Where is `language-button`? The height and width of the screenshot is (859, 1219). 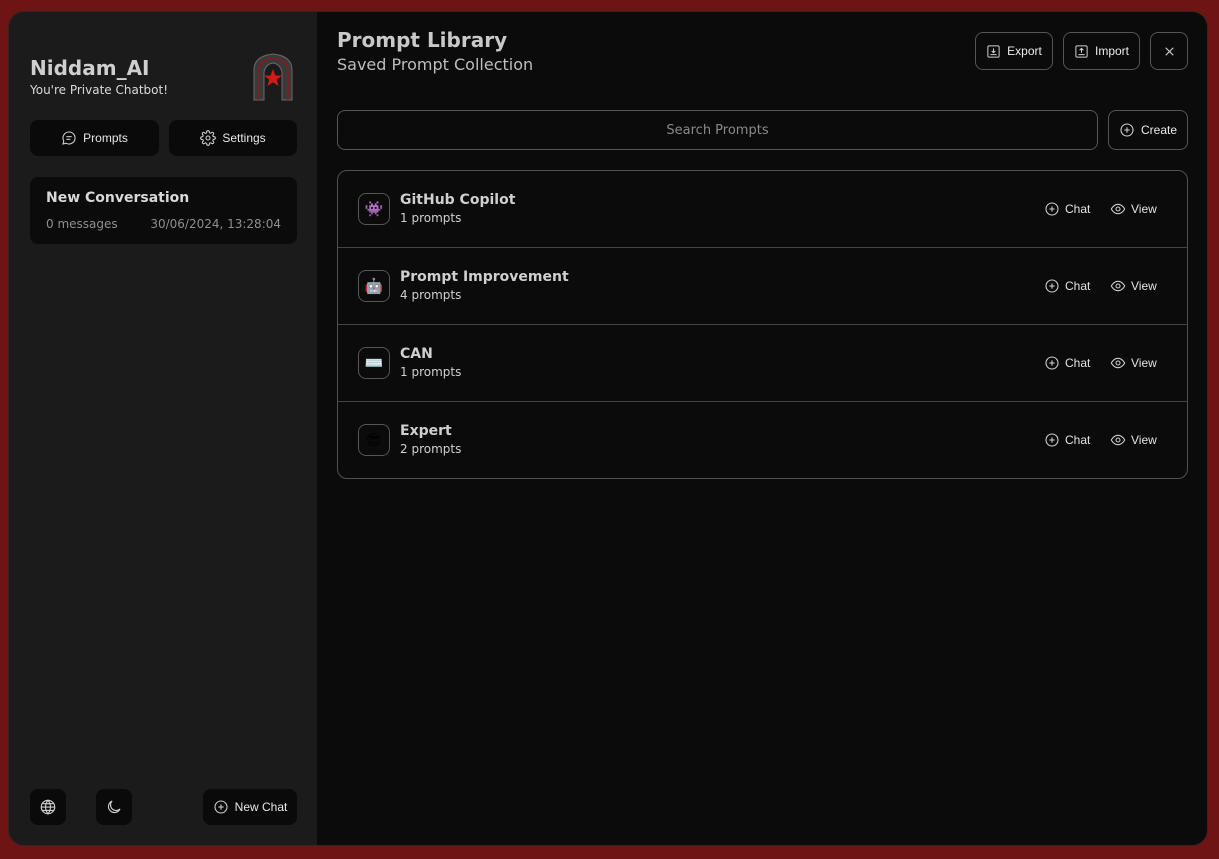
language-button is located at coordinates (48, 807).